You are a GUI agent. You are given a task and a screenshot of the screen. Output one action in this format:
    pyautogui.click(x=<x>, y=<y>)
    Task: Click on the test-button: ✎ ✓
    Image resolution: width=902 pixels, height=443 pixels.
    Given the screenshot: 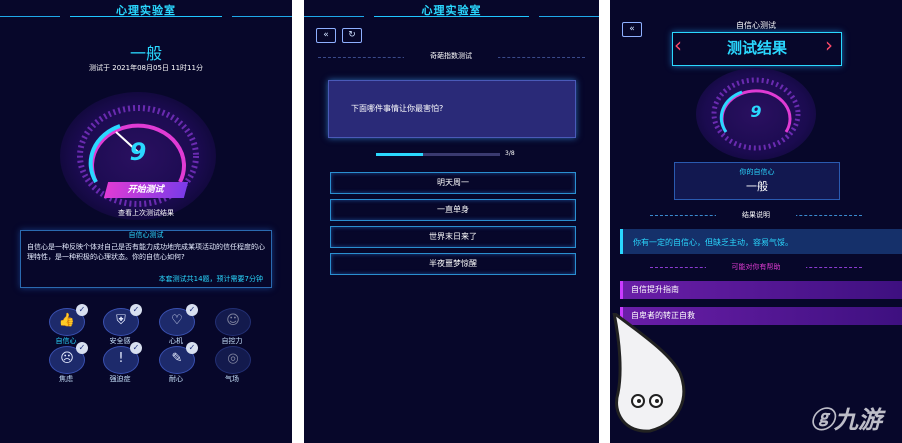 What is the action you would take?
    pyautogui.click(x=178, y=358)
    